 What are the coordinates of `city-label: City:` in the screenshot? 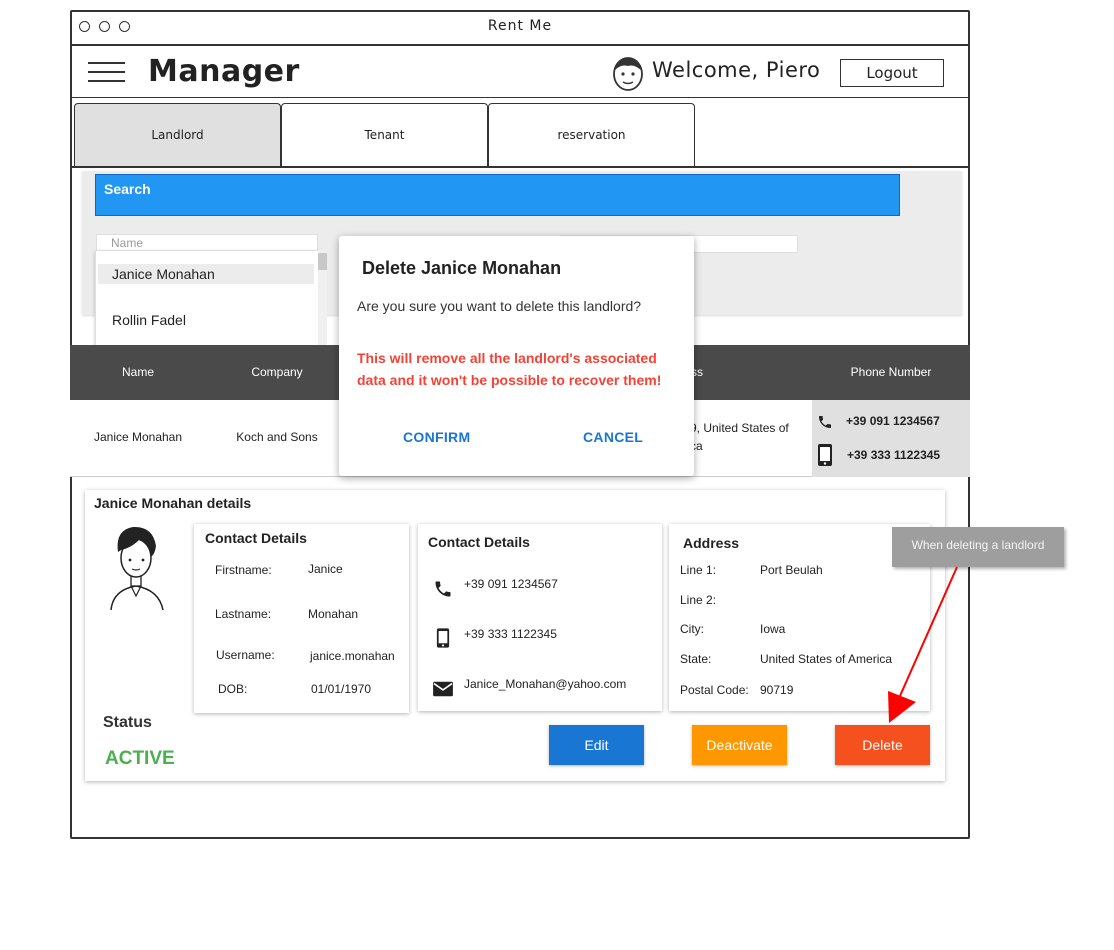 It's located at (692, 629).